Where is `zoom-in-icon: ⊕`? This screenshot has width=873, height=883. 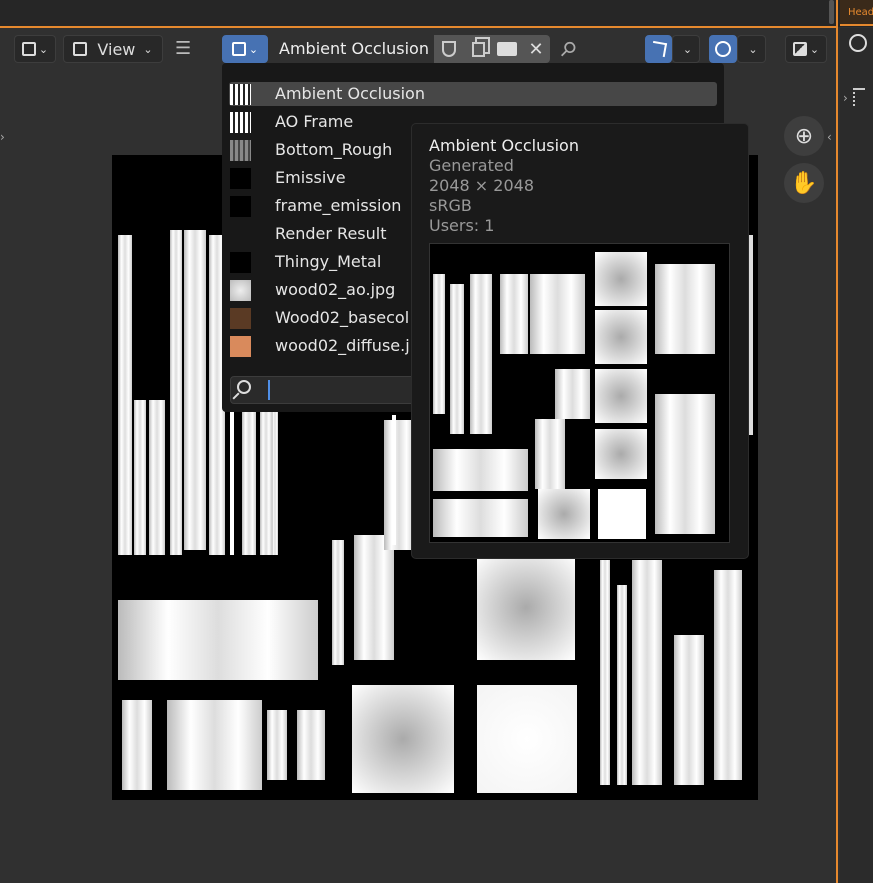
zoom-in-icon: ⊕ is located at coordinates (804, 136).